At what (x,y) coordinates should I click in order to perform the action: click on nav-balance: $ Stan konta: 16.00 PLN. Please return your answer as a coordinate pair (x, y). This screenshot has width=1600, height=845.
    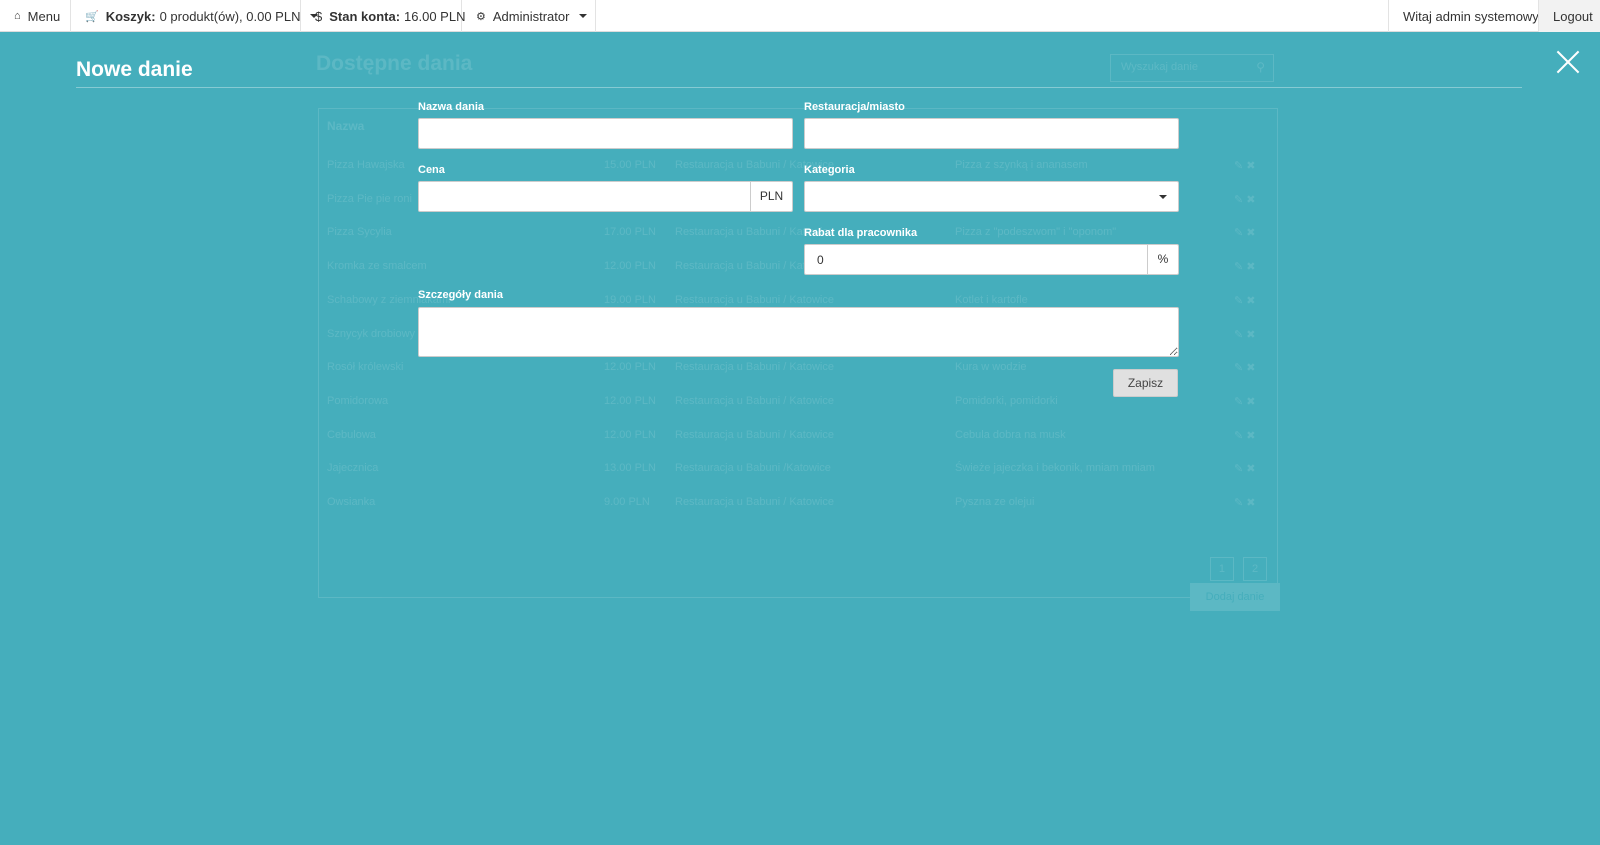
    Looking at the image, I should click on (383, 16).